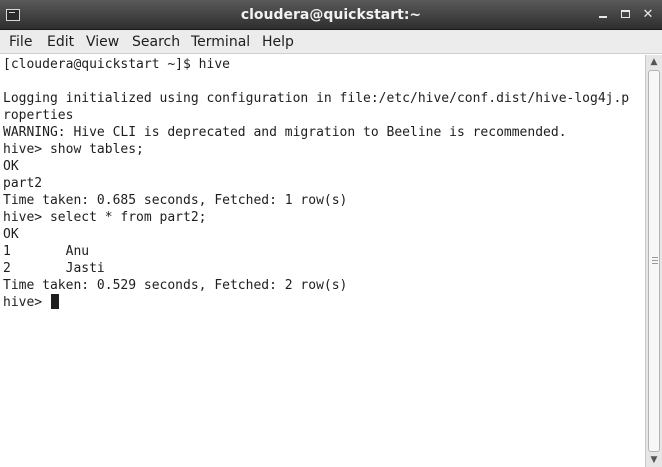 This screenshot has height=467, width=662. Describe the element at coordinates (654, 460) in the screenshot. I see `scroll-down-arrow-icon: ▼` at that location.